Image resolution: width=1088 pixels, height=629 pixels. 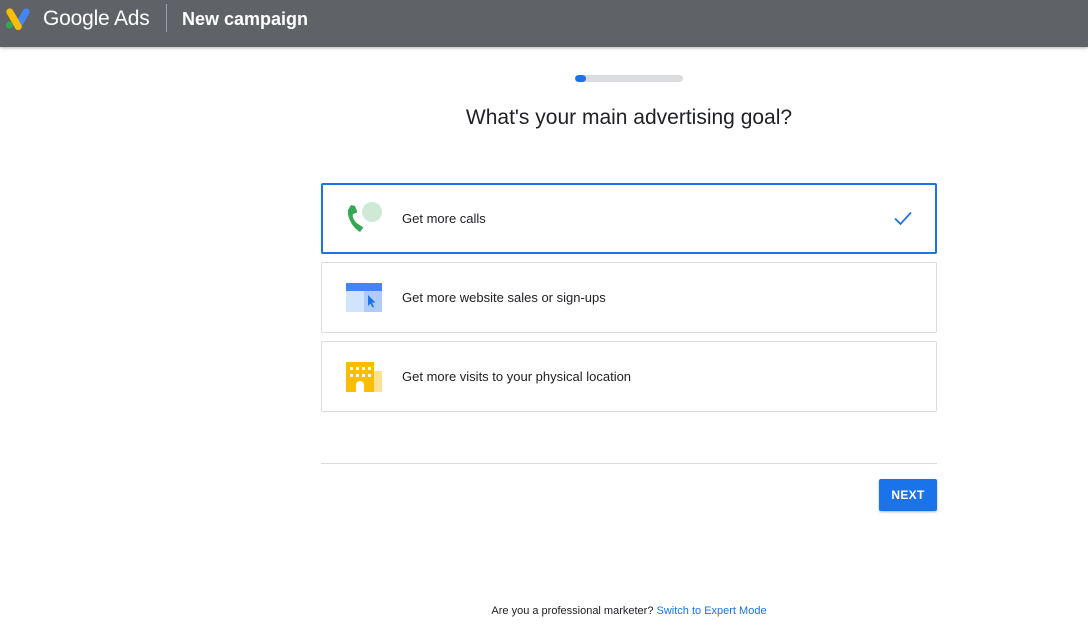 What do you see at coordinates (166, 18) in the screenshot?
I see `header-divider` at bounding box center [166, 18].